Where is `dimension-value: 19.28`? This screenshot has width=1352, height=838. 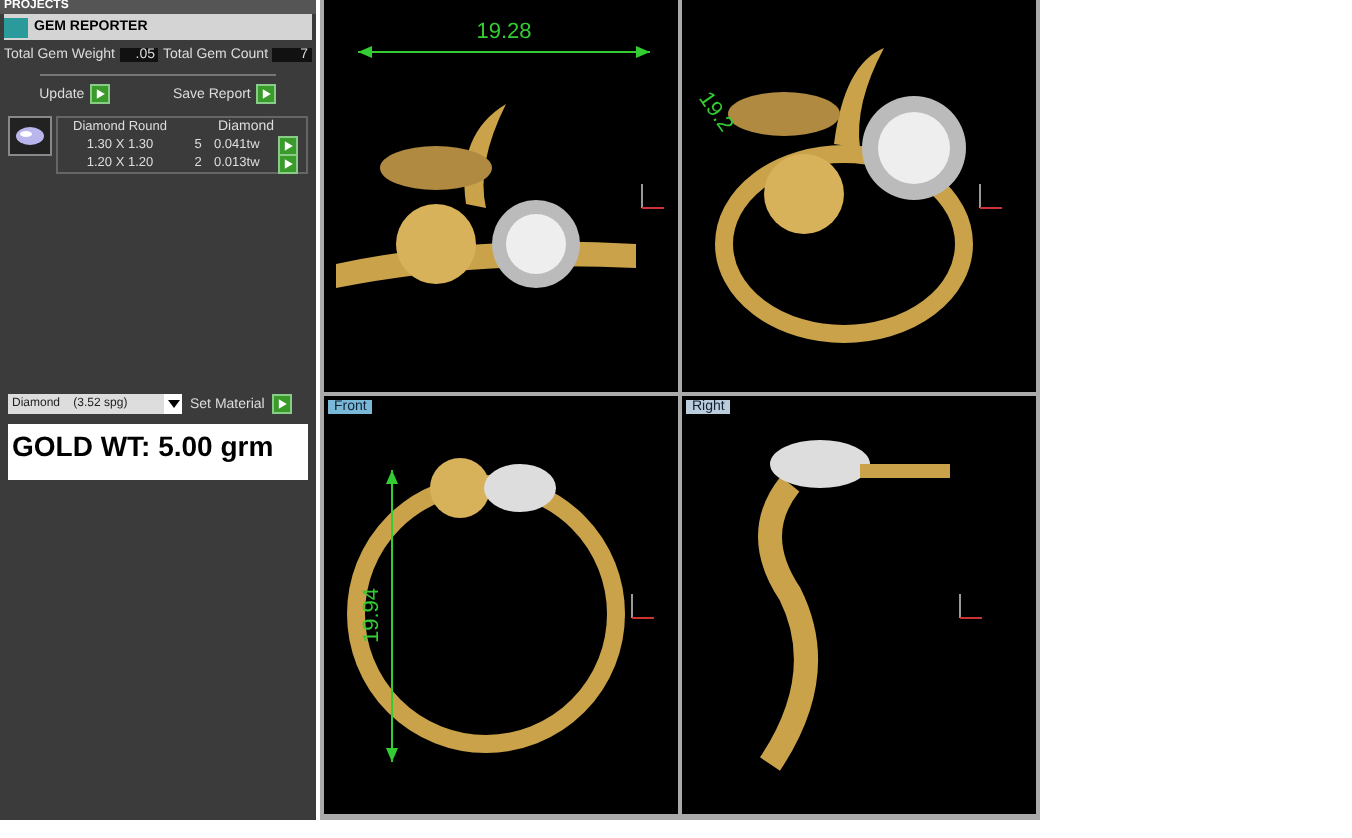
dimension-value: 19.28 is located at coordinates (504, 32).